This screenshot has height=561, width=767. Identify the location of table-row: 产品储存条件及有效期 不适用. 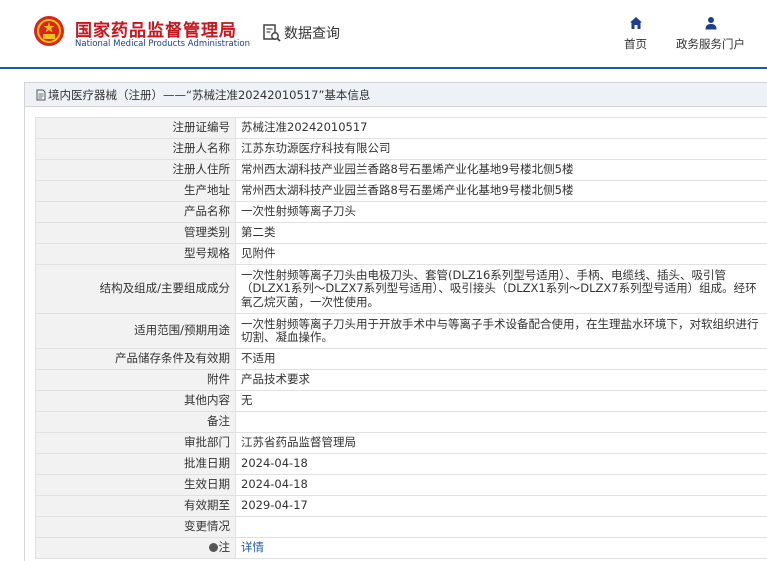
(401, 359).